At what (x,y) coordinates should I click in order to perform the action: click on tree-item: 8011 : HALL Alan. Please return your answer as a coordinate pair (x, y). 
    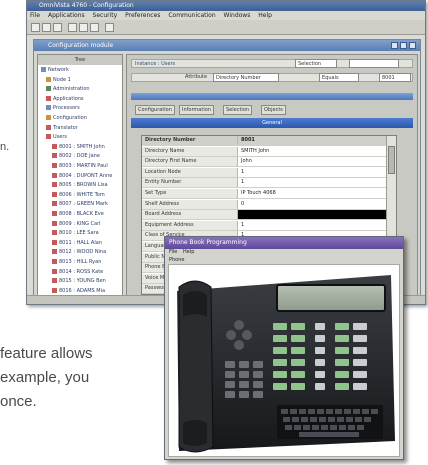
    Looking at the image, I should click on (77, 243).